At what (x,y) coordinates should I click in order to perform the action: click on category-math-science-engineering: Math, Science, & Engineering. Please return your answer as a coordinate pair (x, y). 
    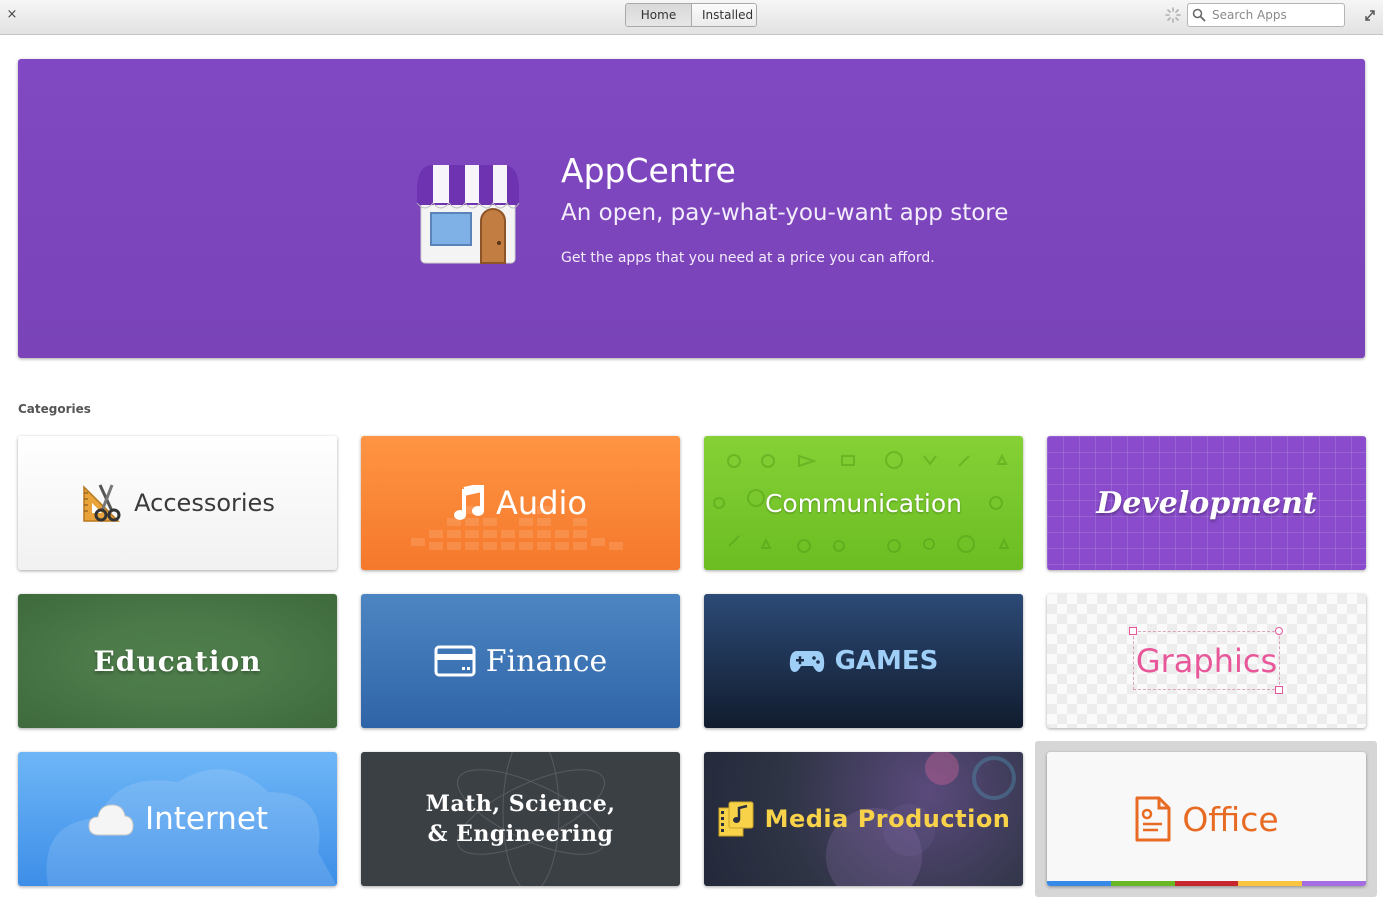
    Looking at the image, I should click on (520, 819).